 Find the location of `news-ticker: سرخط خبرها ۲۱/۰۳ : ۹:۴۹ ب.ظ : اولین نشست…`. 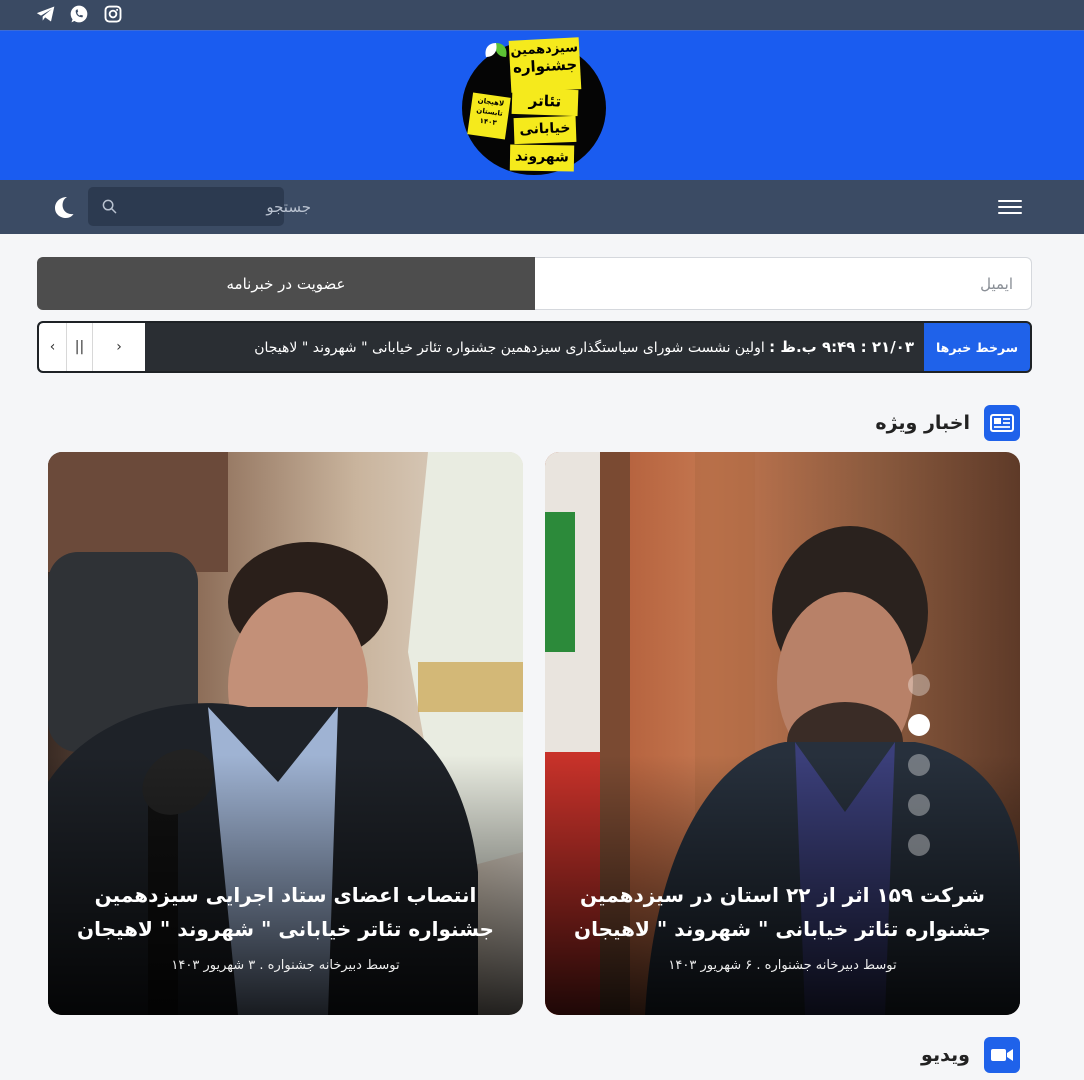

news-ticker: سرخط خبرها ۲۱/۰۳ : ۹:۴۹ ب.ظ : اولین نشست… is located at coordinates (534, 347).